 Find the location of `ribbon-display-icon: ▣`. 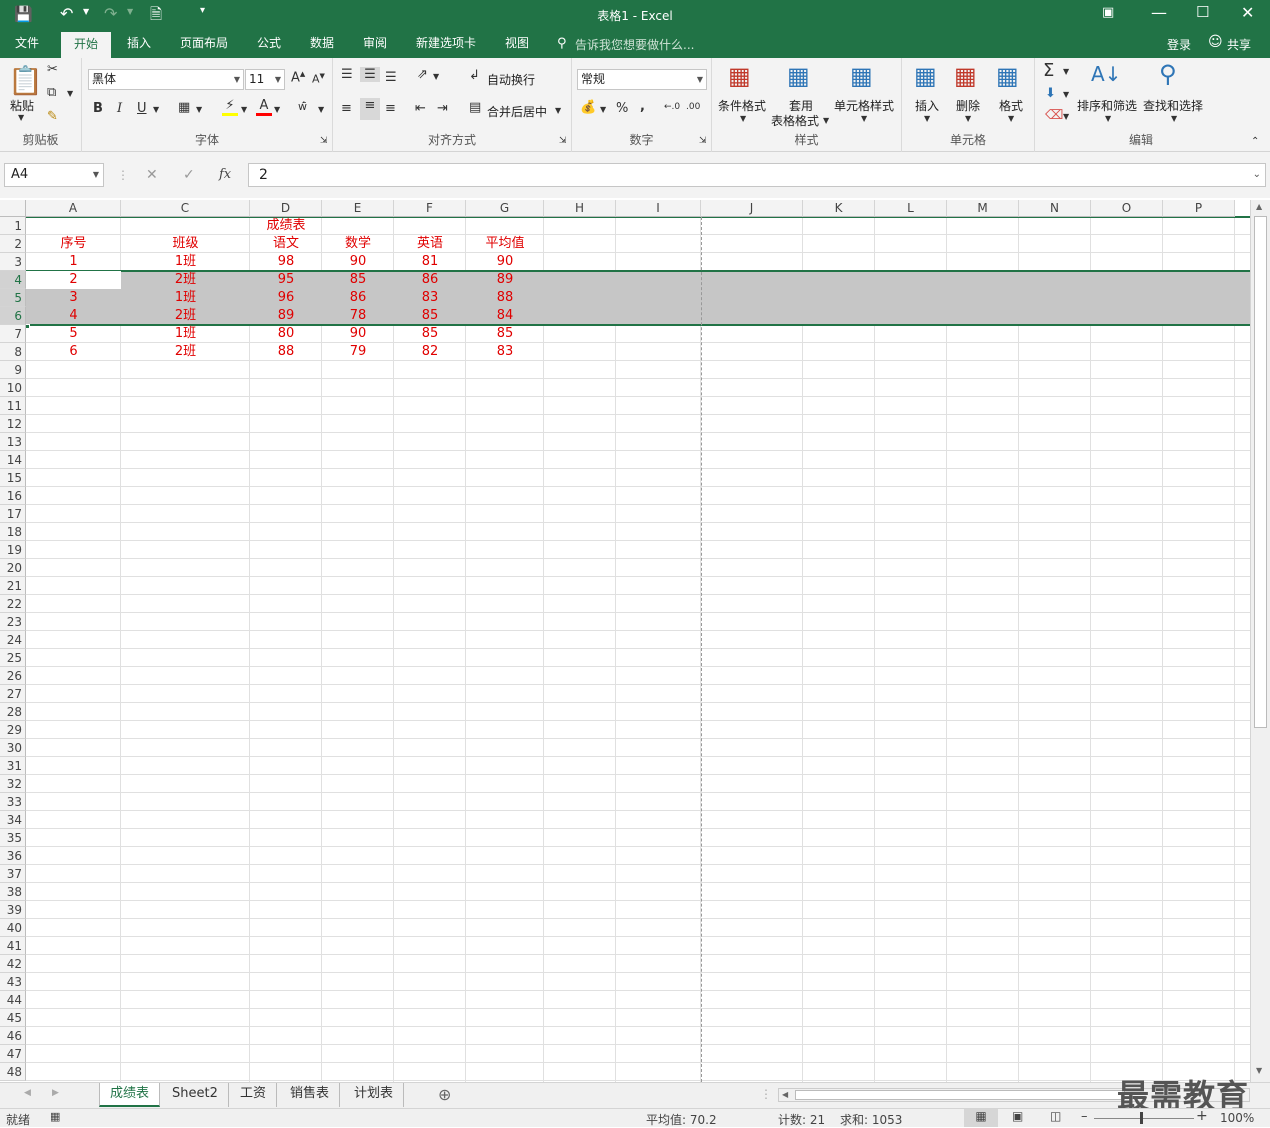

ribbon-display-icon: ▣ is located at coordinates (1108, 12).